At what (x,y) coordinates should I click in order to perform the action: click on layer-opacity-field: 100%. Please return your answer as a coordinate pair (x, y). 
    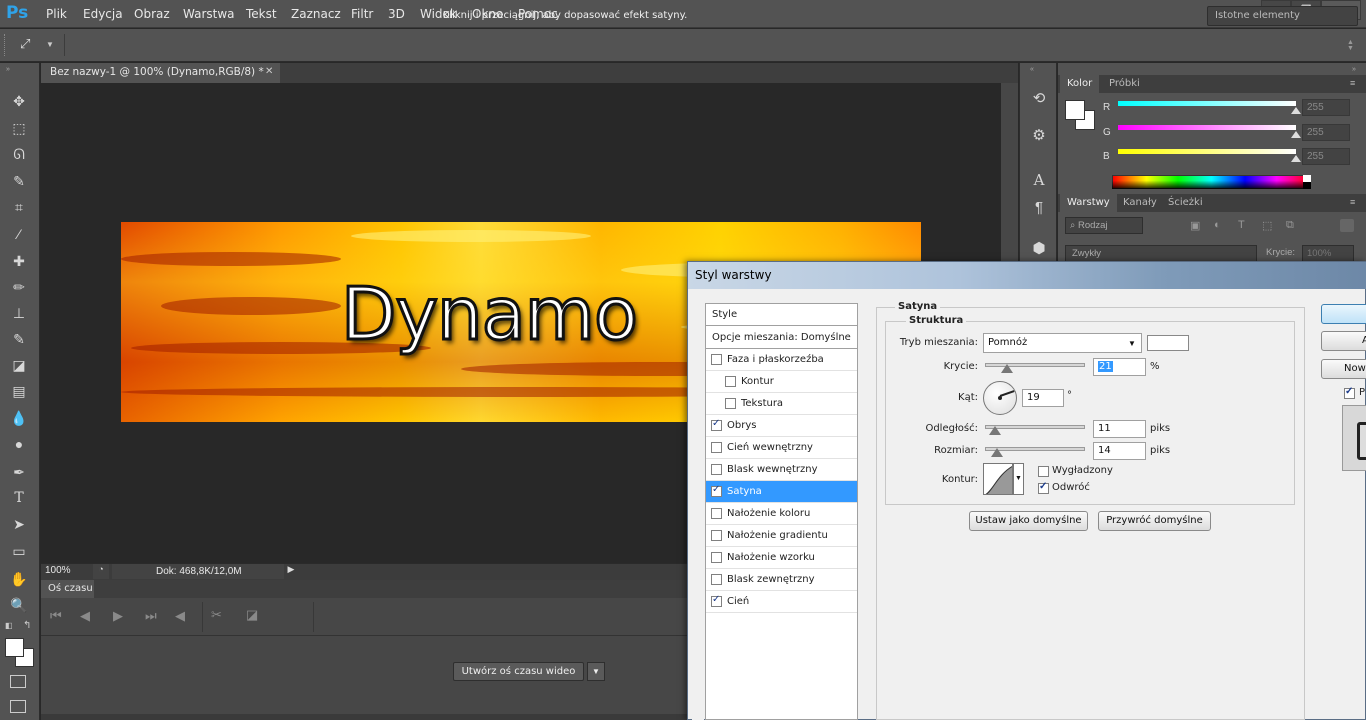
    Looking at the image, I should click on (1328, 253).